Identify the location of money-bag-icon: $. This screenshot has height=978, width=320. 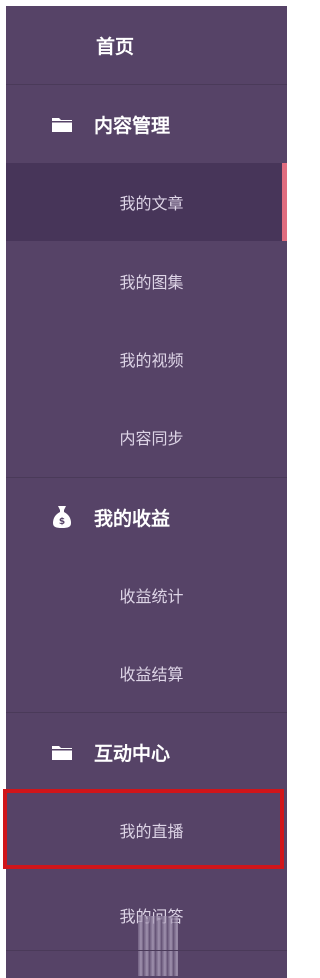
(62, 517).